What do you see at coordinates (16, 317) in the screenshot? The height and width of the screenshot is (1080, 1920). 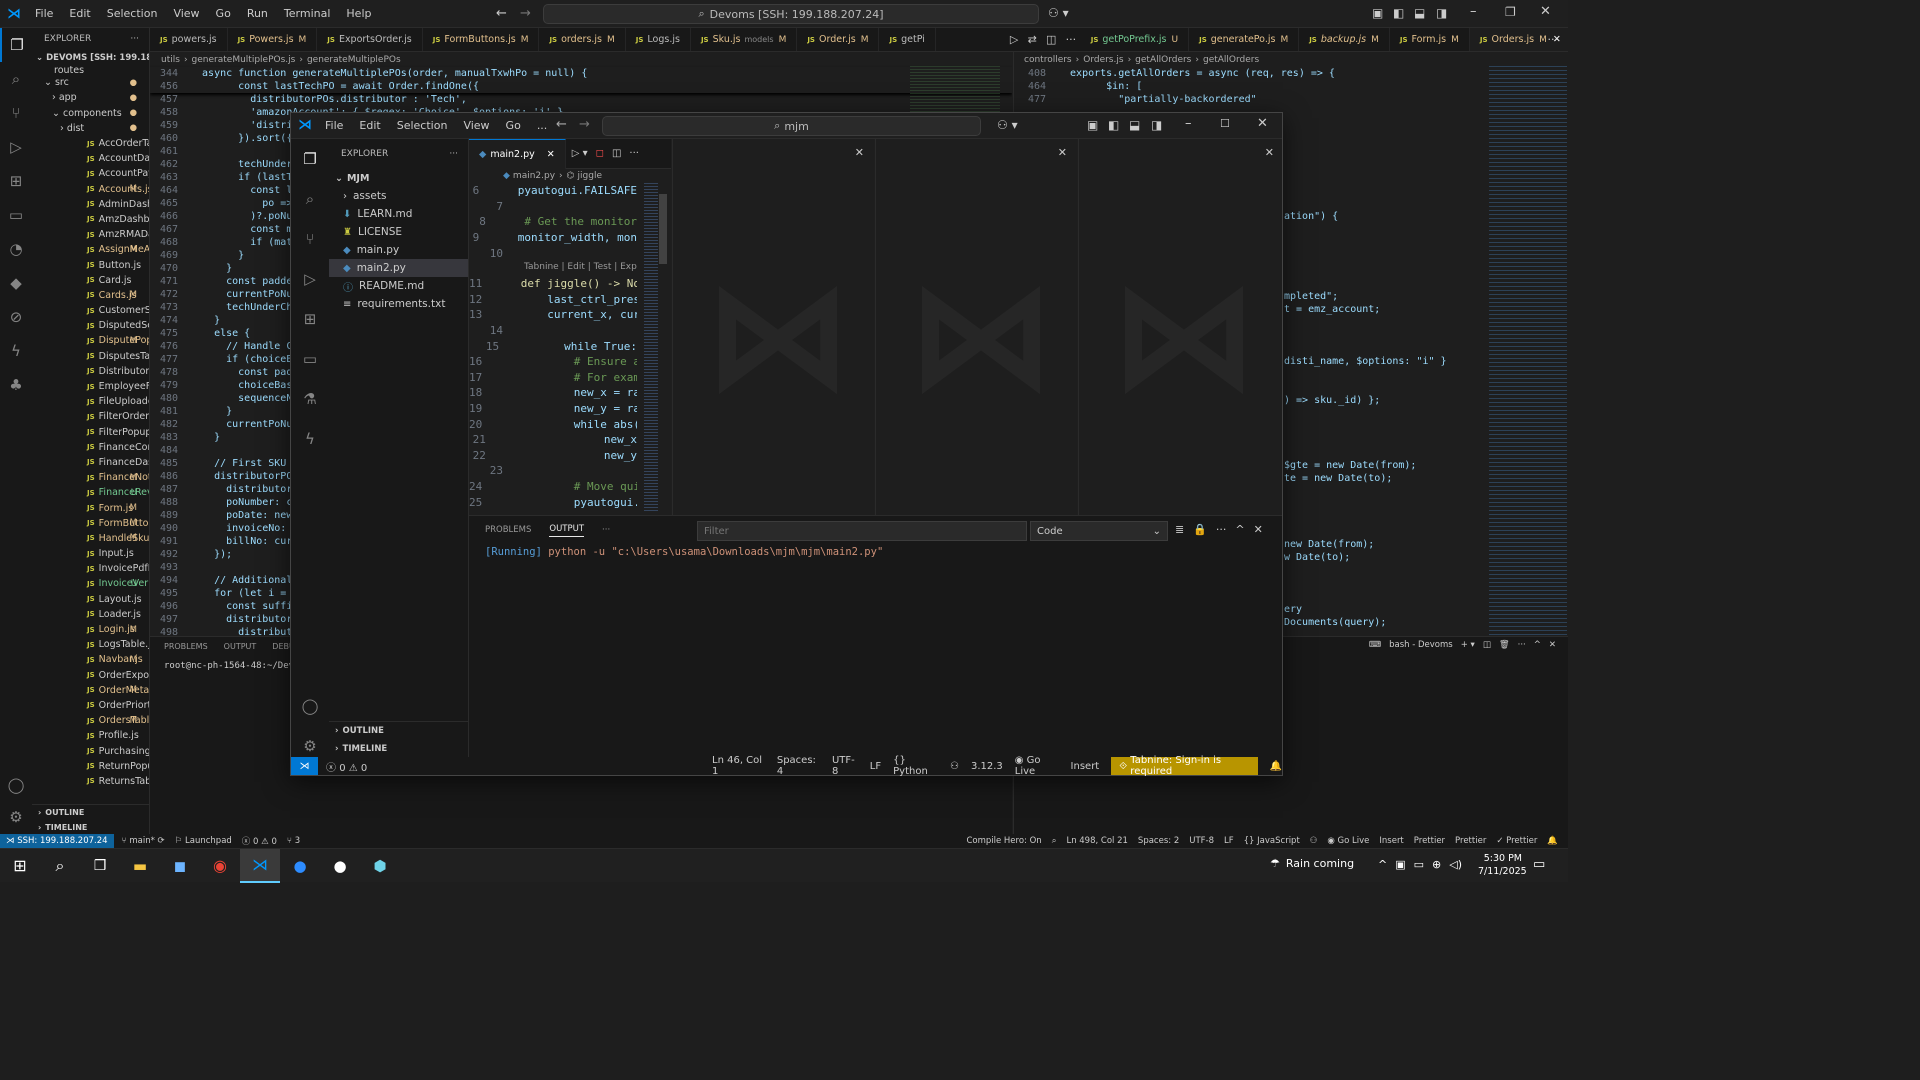 I see `database-icon: ⊘` at bounding box center [16, 317].